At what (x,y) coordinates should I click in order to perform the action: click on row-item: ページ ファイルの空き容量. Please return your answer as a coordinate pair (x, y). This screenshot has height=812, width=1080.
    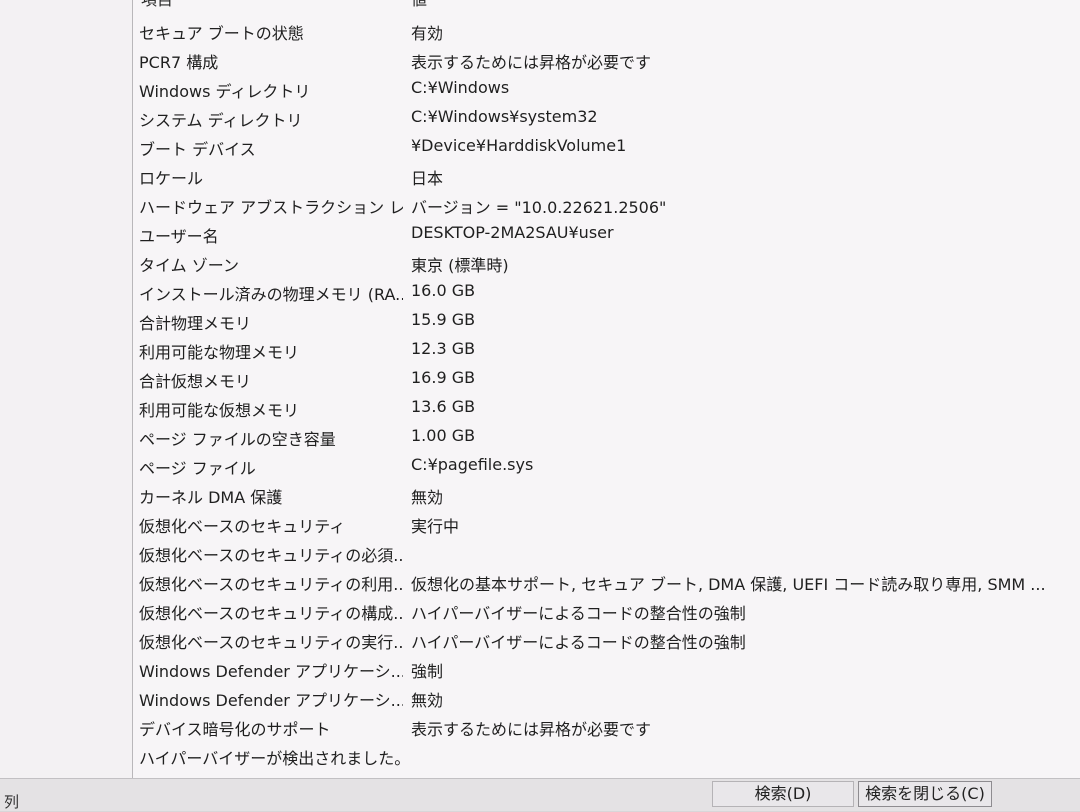
    Looking at the image, I should click on (237, 439).